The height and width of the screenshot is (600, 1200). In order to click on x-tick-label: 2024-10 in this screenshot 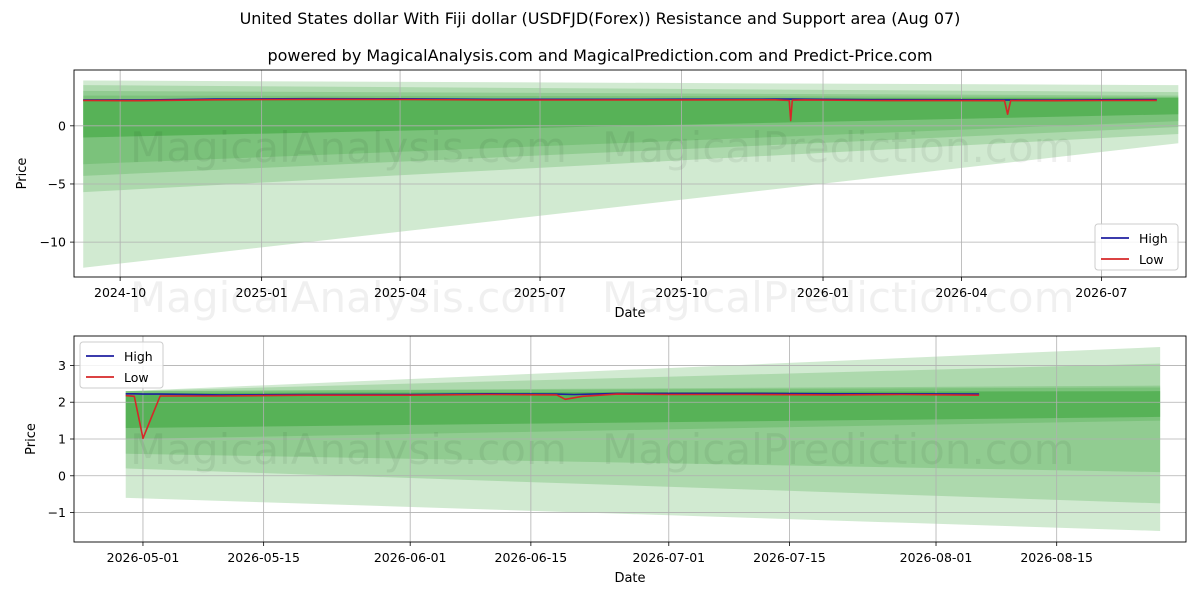, I will do `click(120, 292)`.